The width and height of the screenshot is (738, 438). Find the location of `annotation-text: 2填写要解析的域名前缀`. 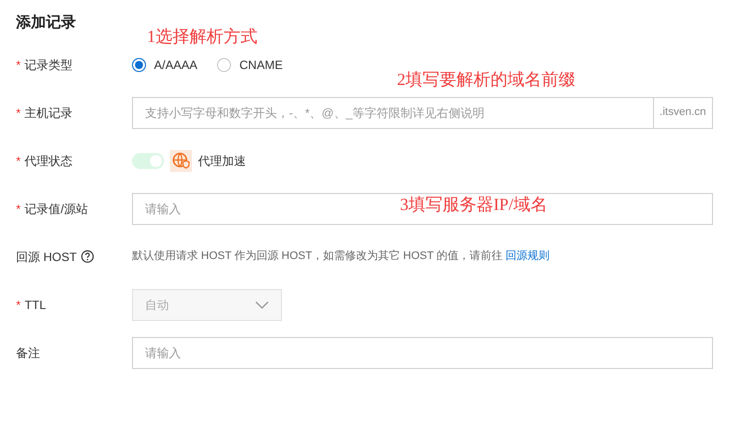

annotation-text: 2填写要解析的域名前缀 is located at coordinates (486, 80).